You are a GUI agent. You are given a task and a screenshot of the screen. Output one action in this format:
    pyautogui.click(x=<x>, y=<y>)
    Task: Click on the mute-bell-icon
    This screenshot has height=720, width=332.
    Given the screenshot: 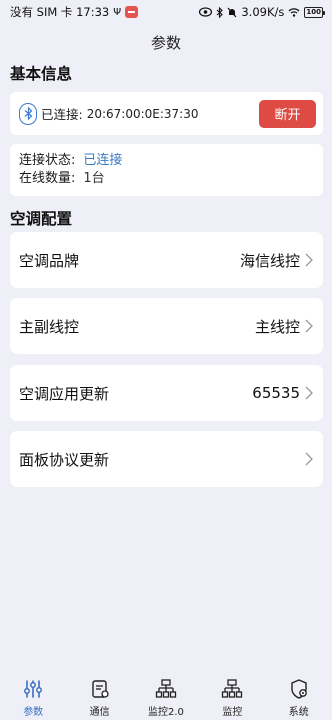 What is the action you would take?
    pyautogui.click(x=232, y=12)
    